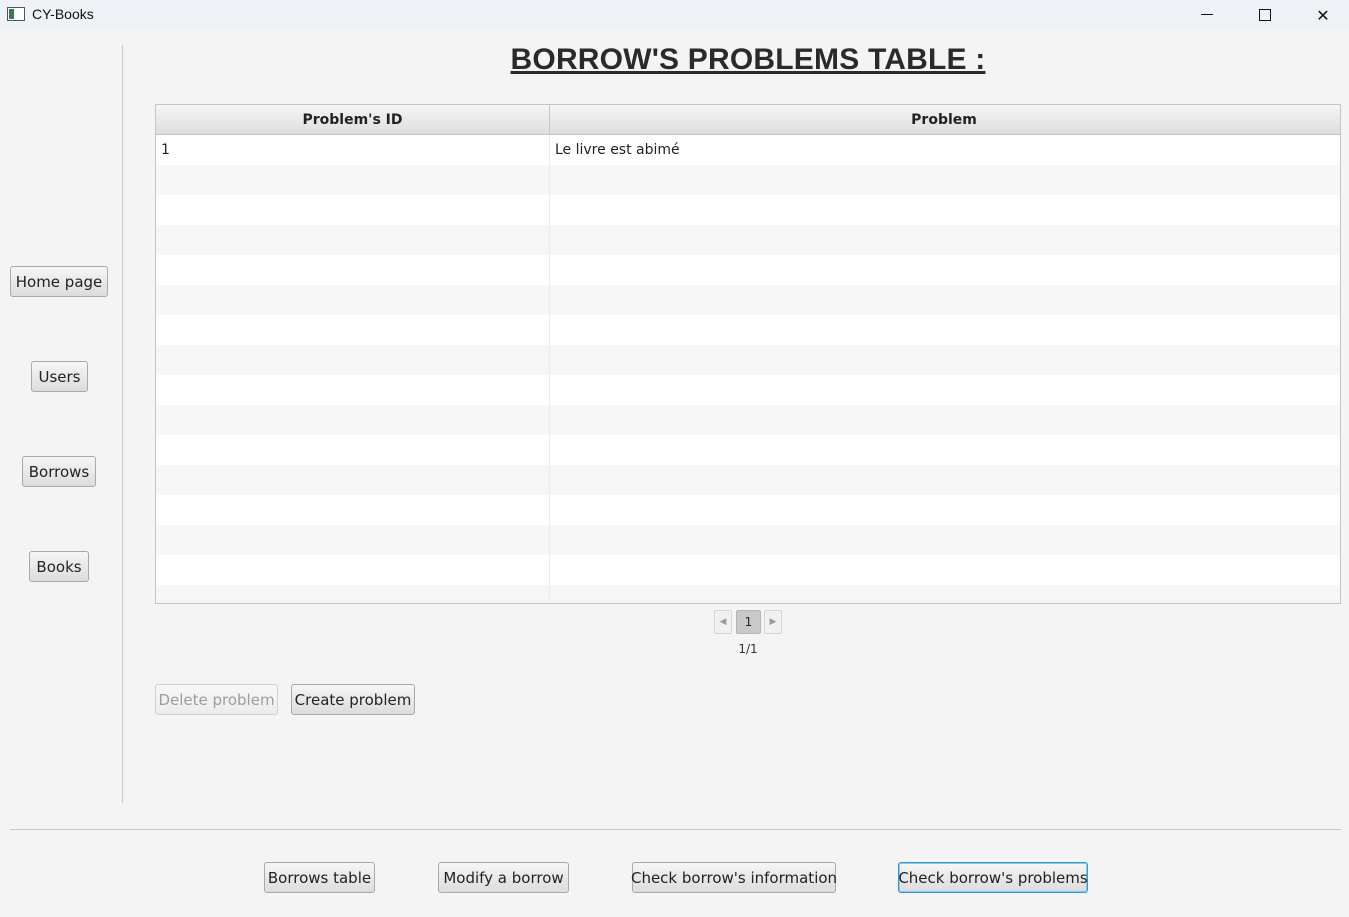  I want to click on delete-problem-button: Delete problem, so click(216, 699).